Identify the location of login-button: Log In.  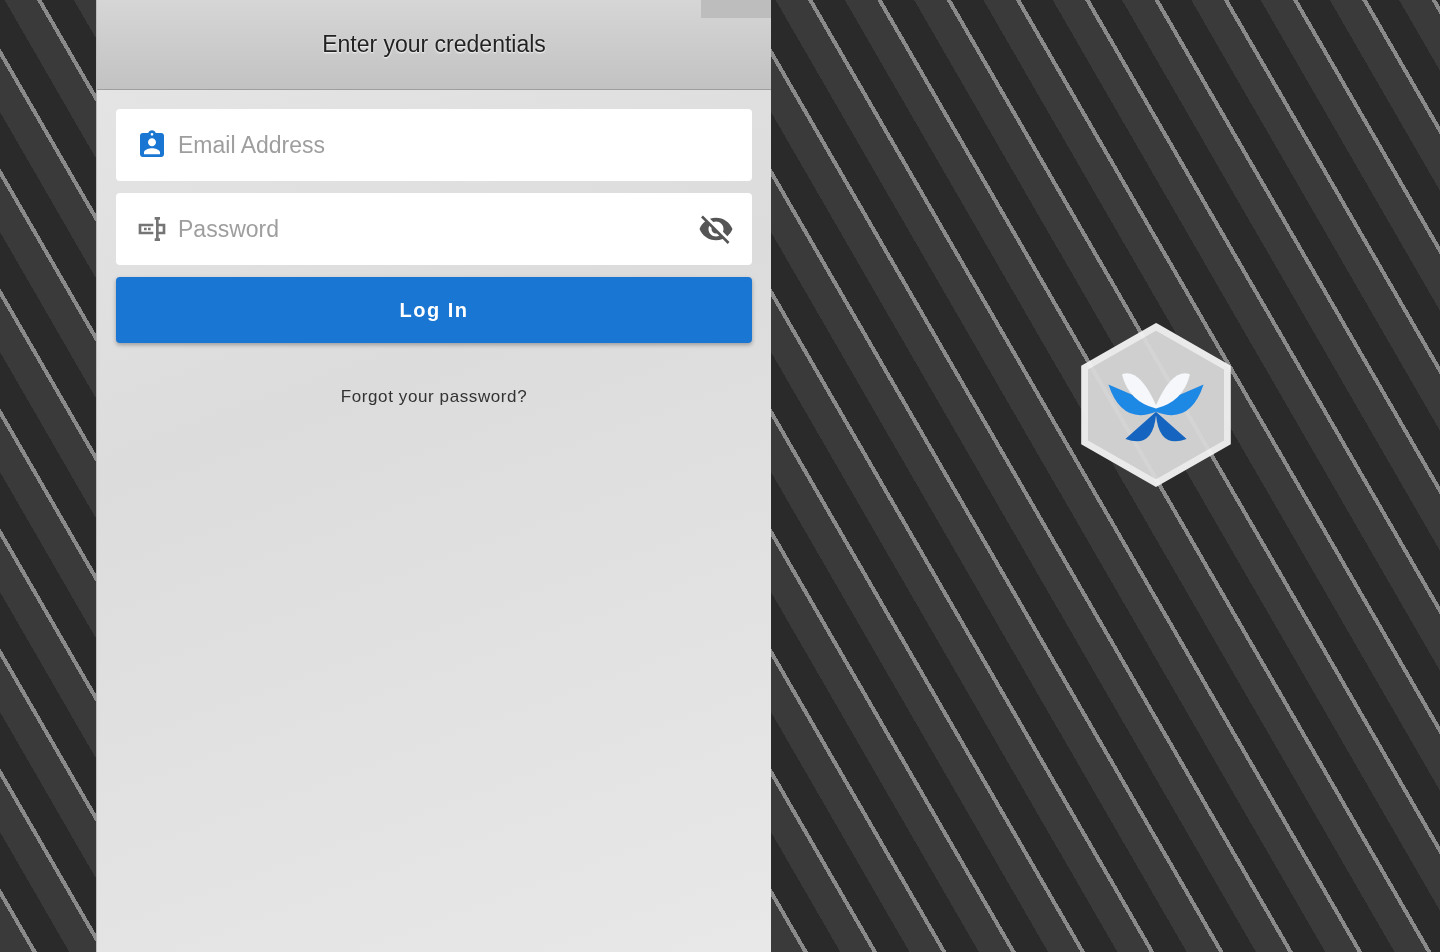
(434, 310).